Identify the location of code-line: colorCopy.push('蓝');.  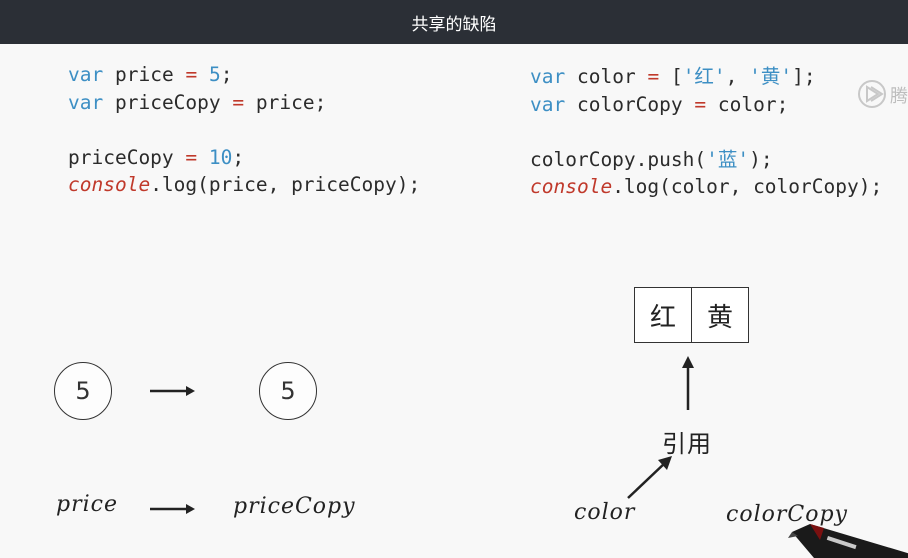
(706, 160).